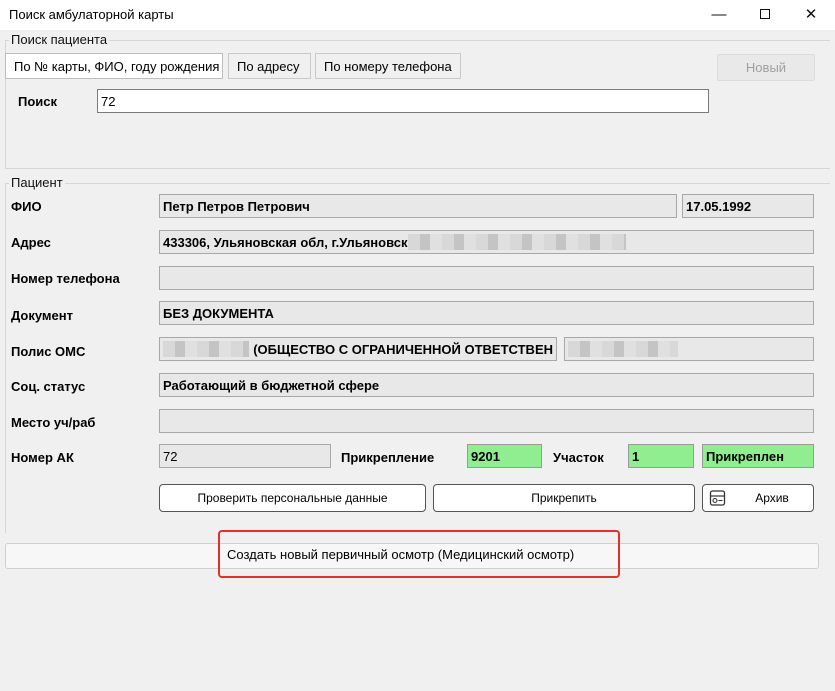 The height and width of the screenshot is (691, 835). What do you see at coordinates (42, 315) in the screenshot?
I see `document-label: Документ` at bounding box center [42, 315].